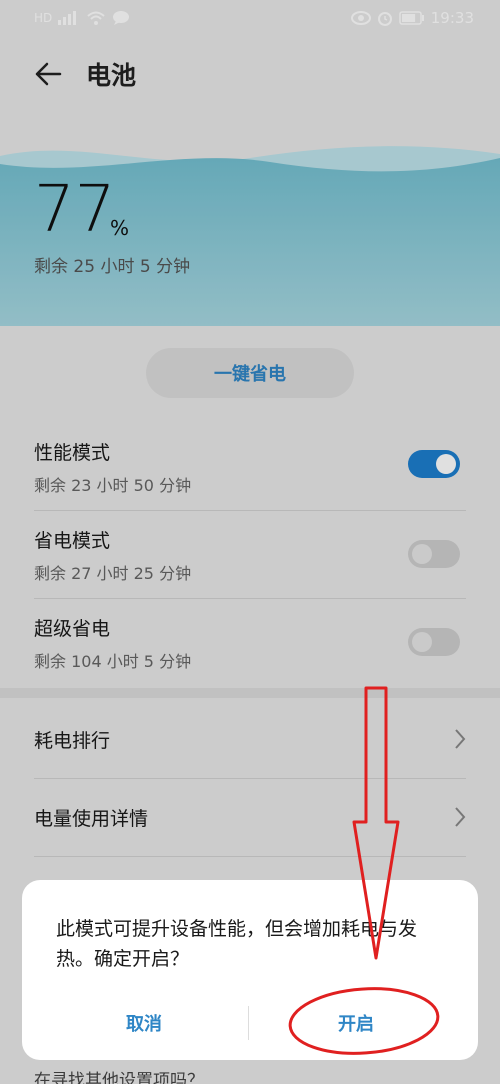  Describe the element at coordinates (144, 1023) in the screenshot. I see `cancel-button: 取消` at that location.